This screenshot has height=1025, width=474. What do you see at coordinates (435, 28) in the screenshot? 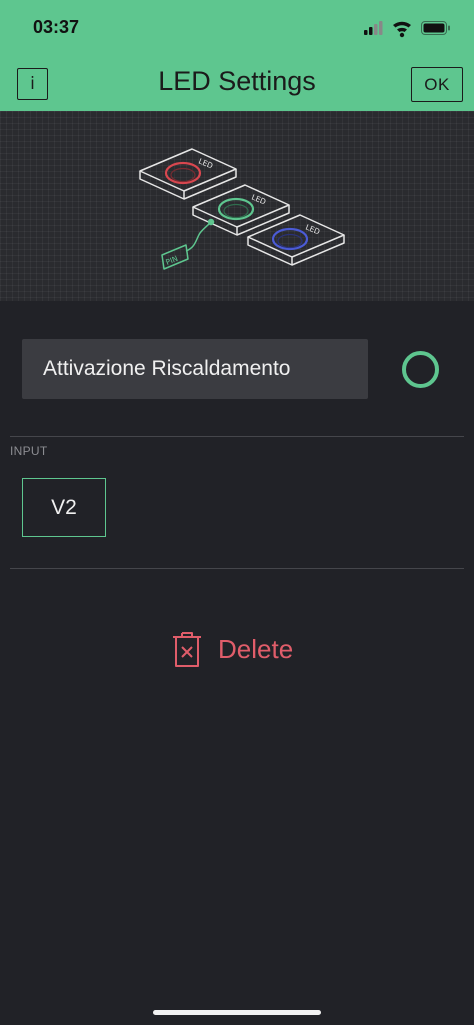
I see `battery-icon` at bounding box center [435, 28].